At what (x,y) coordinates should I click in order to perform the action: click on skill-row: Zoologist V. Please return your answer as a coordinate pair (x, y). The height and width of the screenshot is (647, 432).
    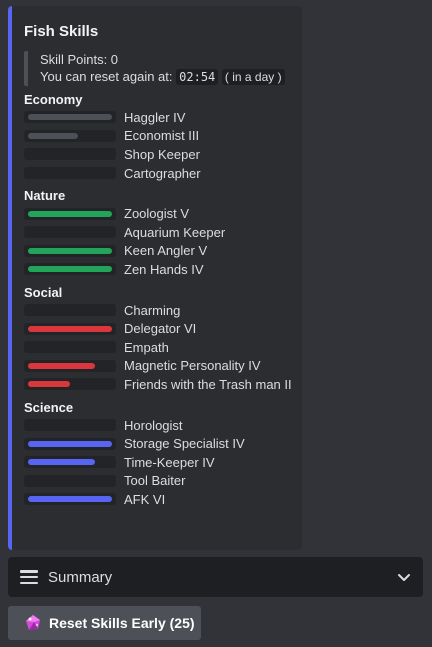
    Looking at the image, I should click on (163, 213).